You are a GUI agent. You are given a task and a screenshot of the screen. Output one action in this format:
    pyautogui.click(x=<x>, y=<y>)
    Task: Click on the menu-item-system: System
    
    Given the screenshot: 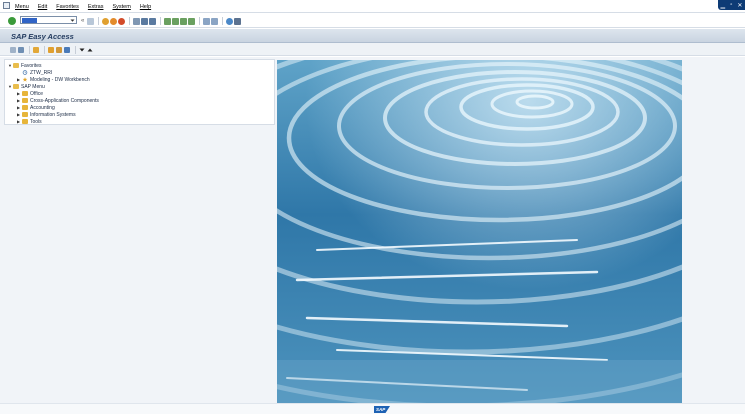 What is the action you would take?
    pyautogui.click(x=121, y=7)
    